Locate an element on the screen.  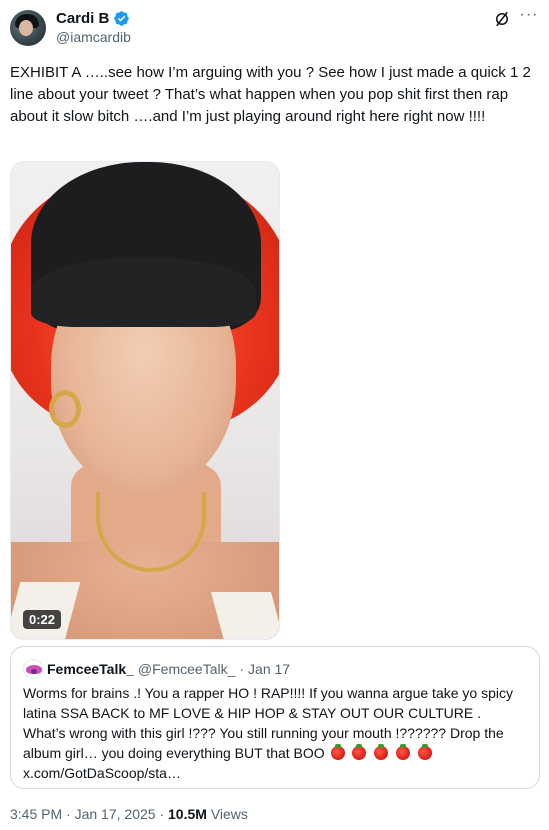
tweet-meta: 3:45 PM · Jan 17, 2025 · 10.5M Views is located at coordinates (129, 814).